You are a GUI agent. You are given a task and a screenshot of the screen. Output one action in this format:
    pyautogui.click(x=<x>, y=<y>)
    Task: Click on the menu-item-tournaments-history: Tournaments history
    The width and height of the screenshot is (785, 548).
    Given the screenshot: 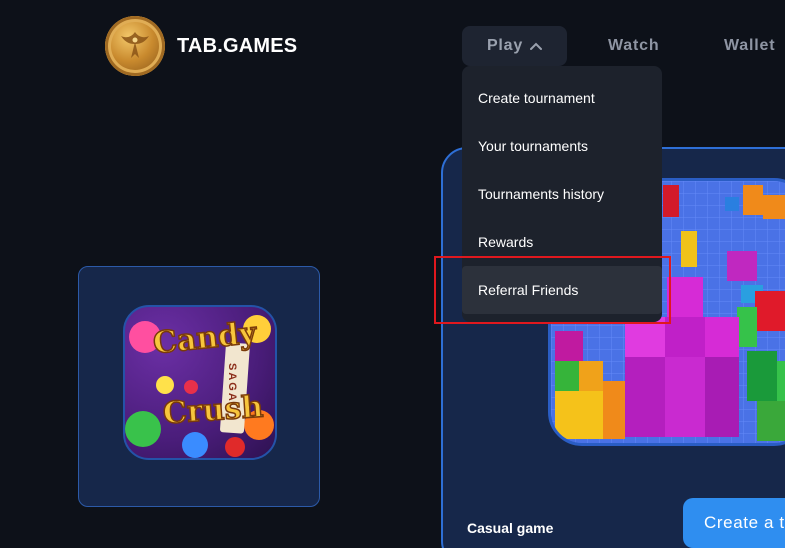 What is the action you would take?
    pyautogui.click(x=562, y=194)
    